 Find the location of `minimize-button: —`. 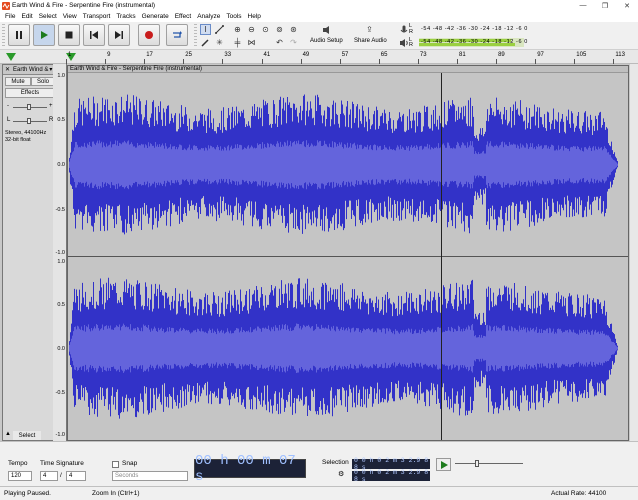

minimize-button: — is located at coordinates (583, 5).